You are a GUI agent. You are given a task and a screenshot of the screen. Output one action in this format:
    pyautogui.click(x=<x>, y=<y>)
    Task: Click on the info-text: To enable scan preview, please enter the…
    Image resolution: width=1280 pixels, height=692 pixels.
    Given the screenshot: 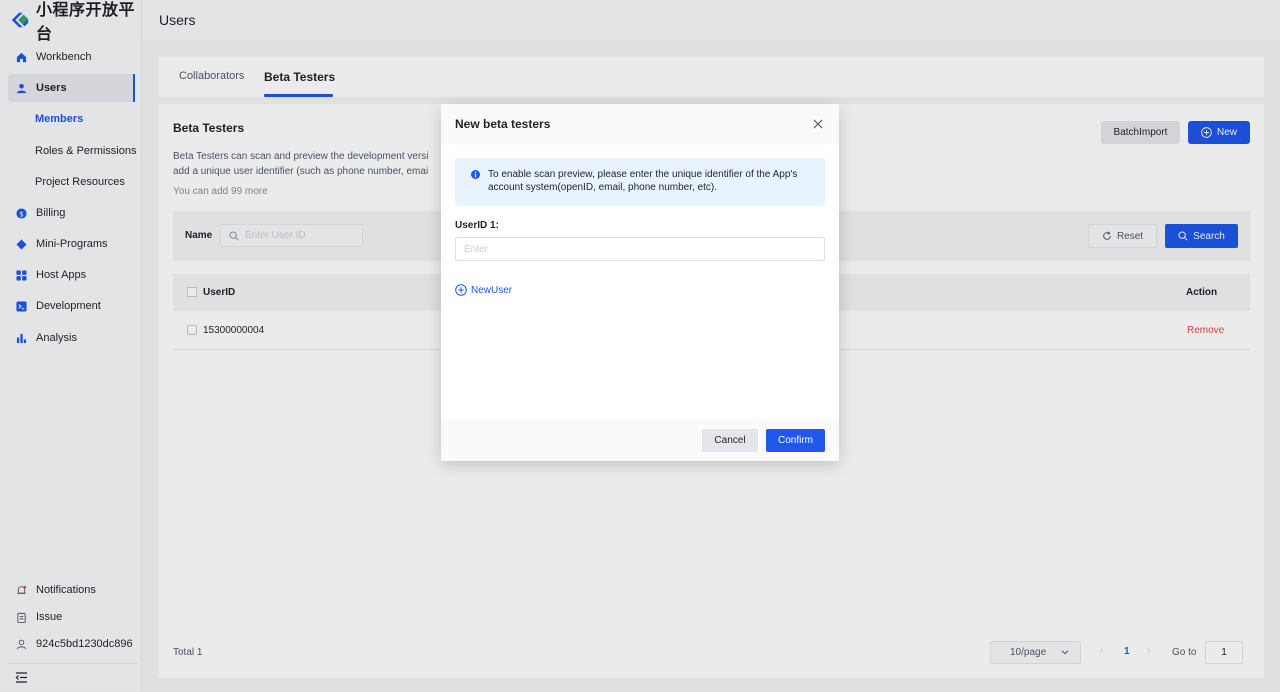 What is the action you would take?
    pyautogui.click(x=643, y=181)
    